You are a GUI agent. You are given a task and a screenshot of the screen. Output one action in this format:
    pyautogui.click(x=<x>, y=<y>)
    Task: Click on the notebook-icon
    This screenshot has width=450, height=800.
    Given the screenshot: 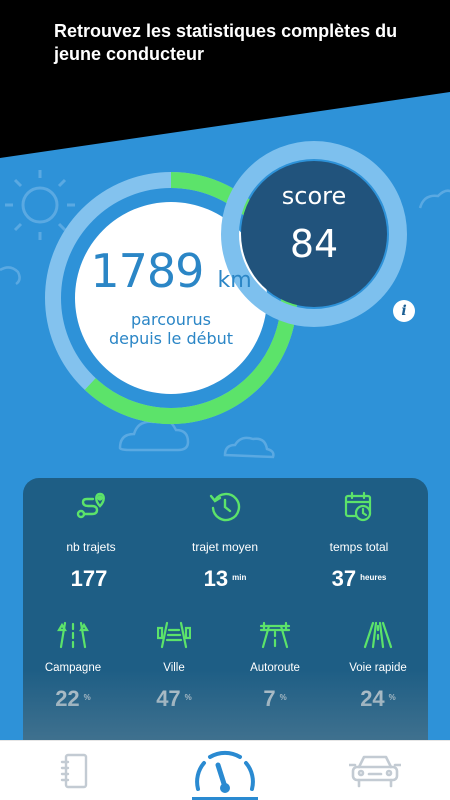 What is the action you would take?
    pyautogui.click(x=74, y=771)
    